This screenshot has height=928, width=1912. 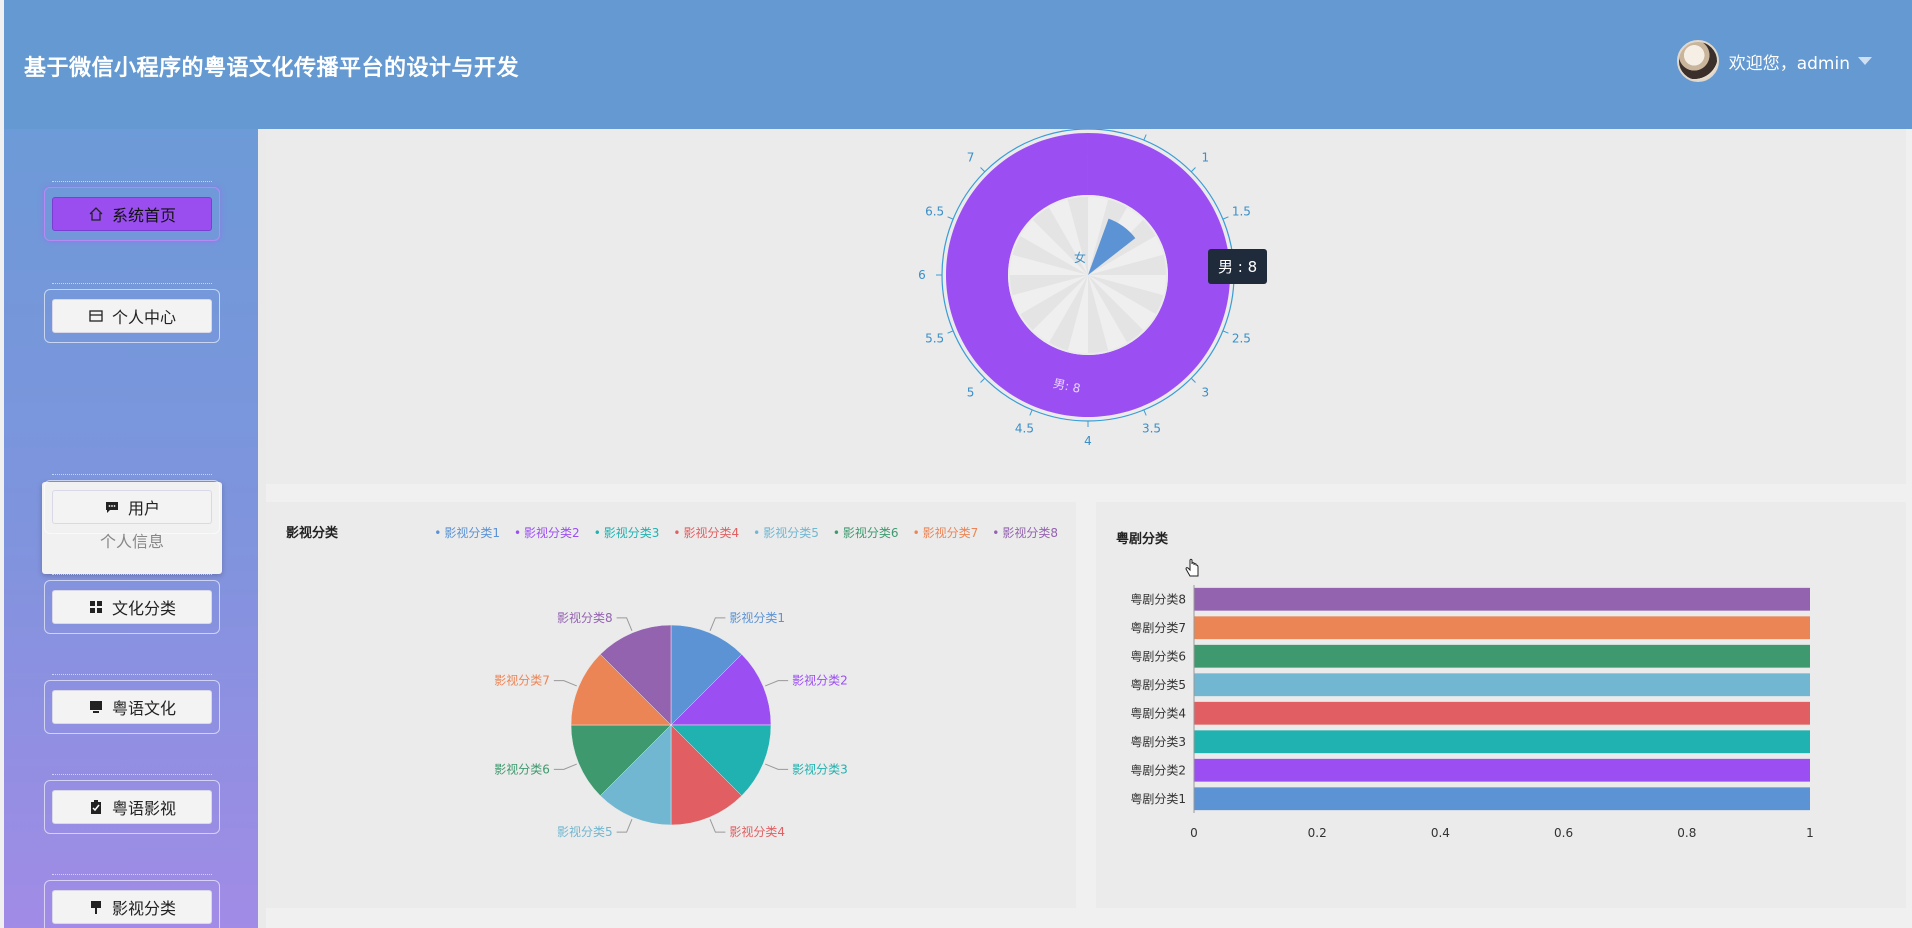 What do you see at coordinates (143, 508) in the screenshot?
I see `sidebar-item-label: 用户` at bounding box center [143, 508].